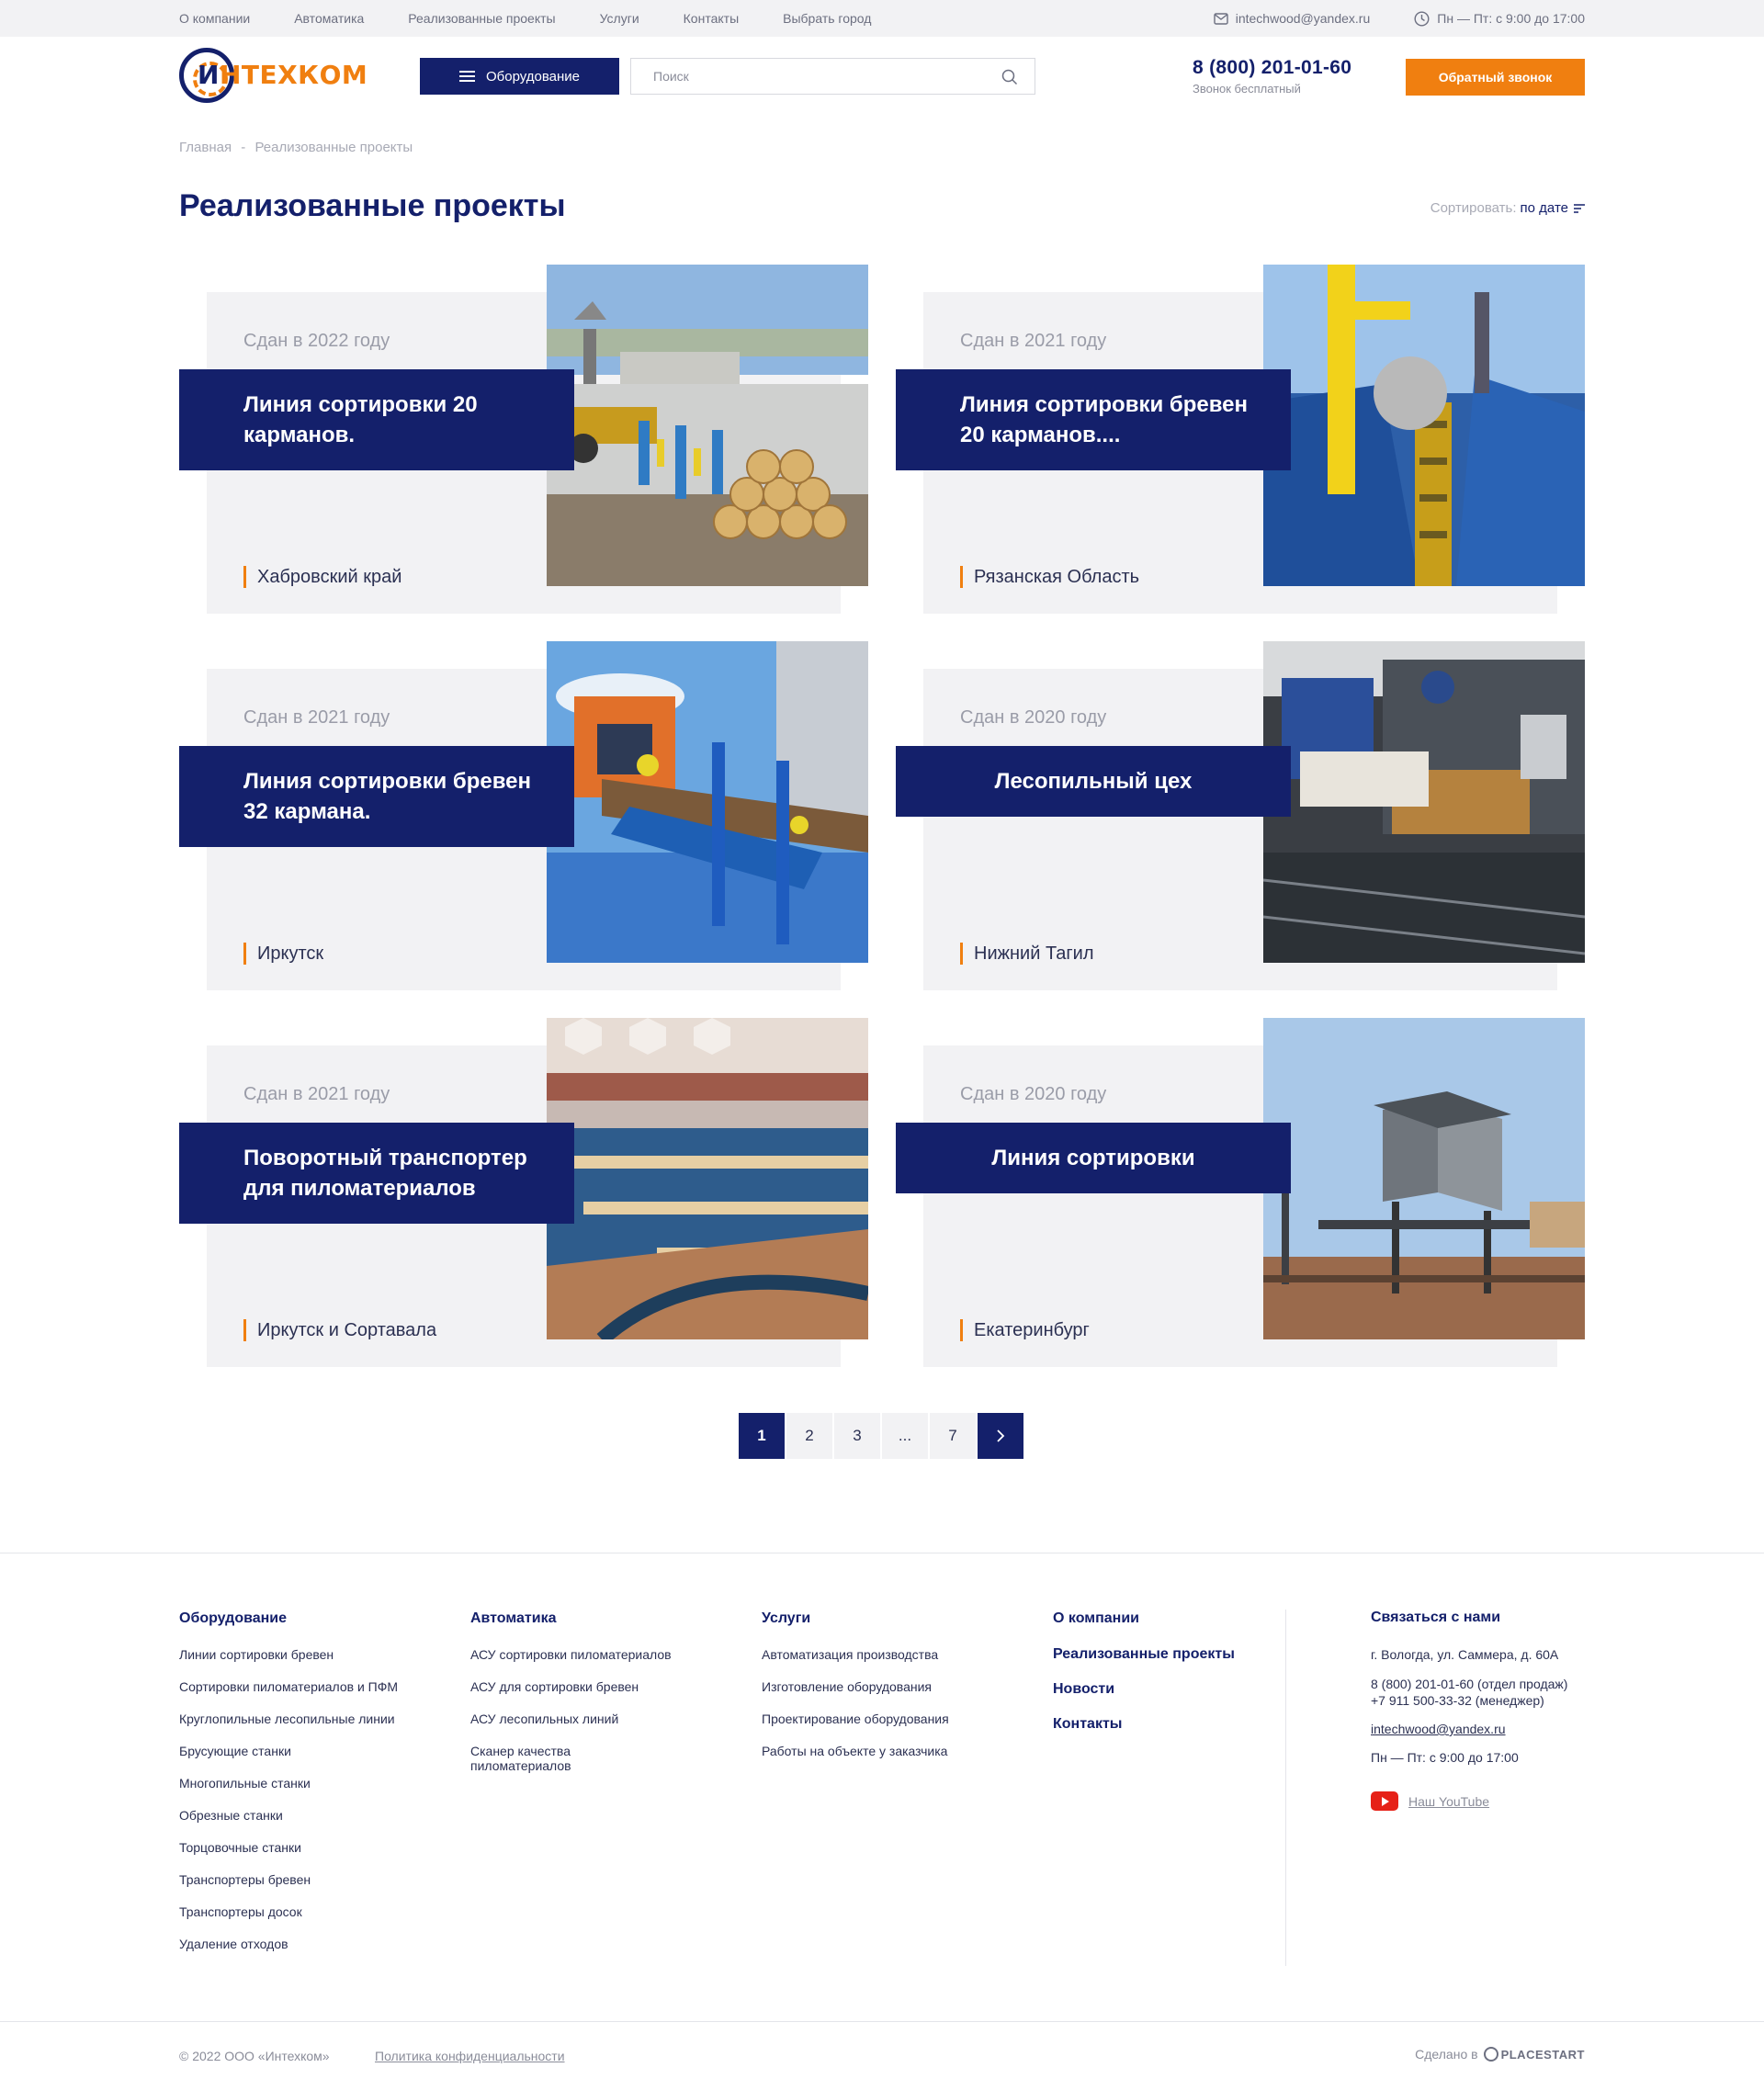  Describe the element at coordinates (470, 2056) in the screenshot. I see `privacy-policy-link: Политика конфиденциальности` at that location.